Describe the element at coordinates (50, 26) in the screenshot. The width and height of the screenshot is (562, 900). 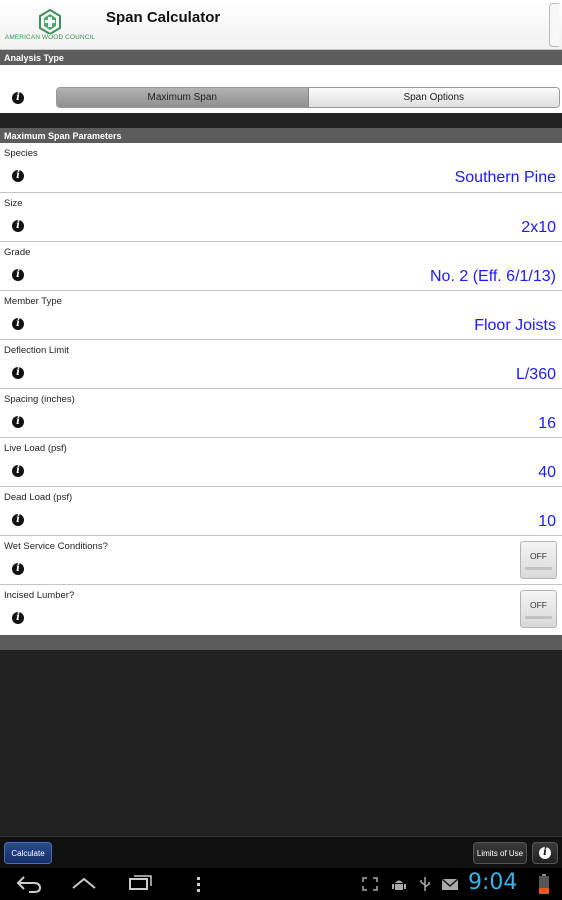
I see `awc-logo: AMERICAN WOOD COUNCIL` at that location.